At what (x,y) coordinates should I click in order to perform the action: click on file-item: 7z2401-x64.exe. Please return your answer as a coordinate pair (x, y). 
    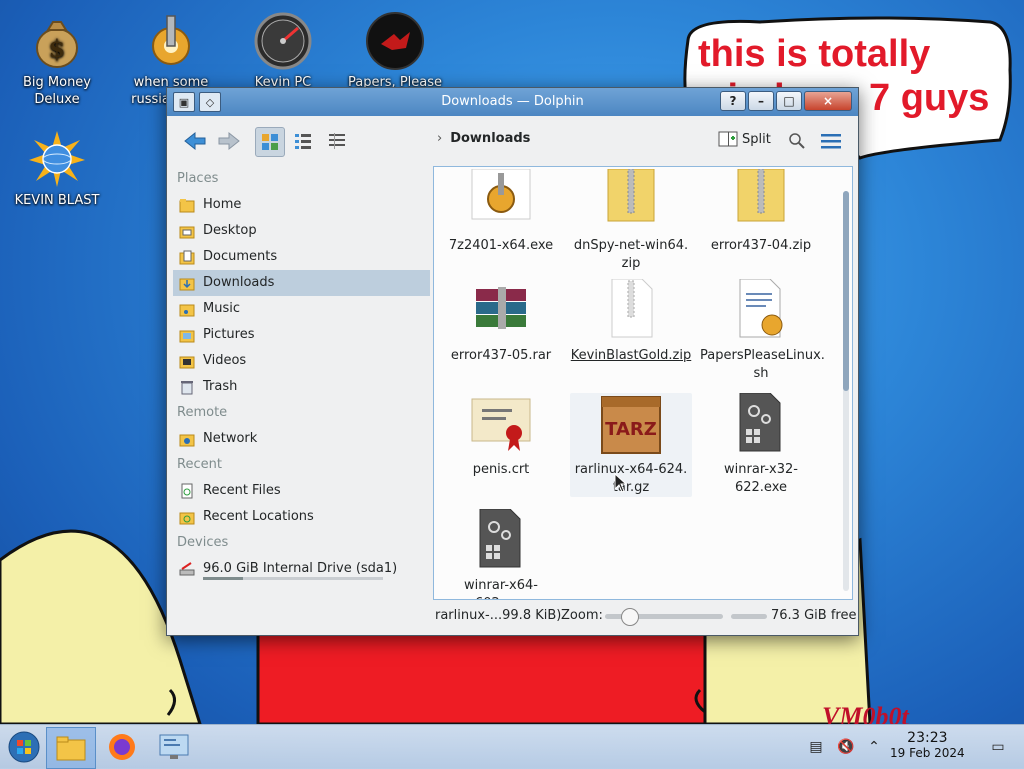
    Looking at the image, I should click on (501, 211).